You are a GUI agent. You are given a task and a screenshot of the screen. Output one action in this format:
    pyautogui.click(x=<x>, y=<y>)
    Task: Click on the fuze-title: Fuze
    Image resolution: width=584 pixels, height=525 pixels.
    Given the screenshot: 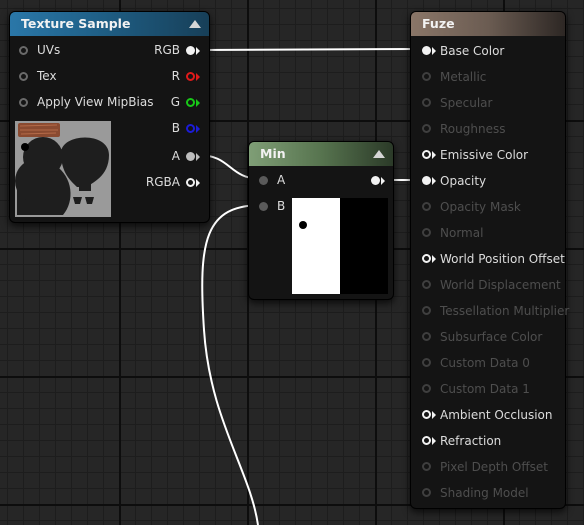 What is the action you would take?
    pyautogui.click(x=438, y=23)
    